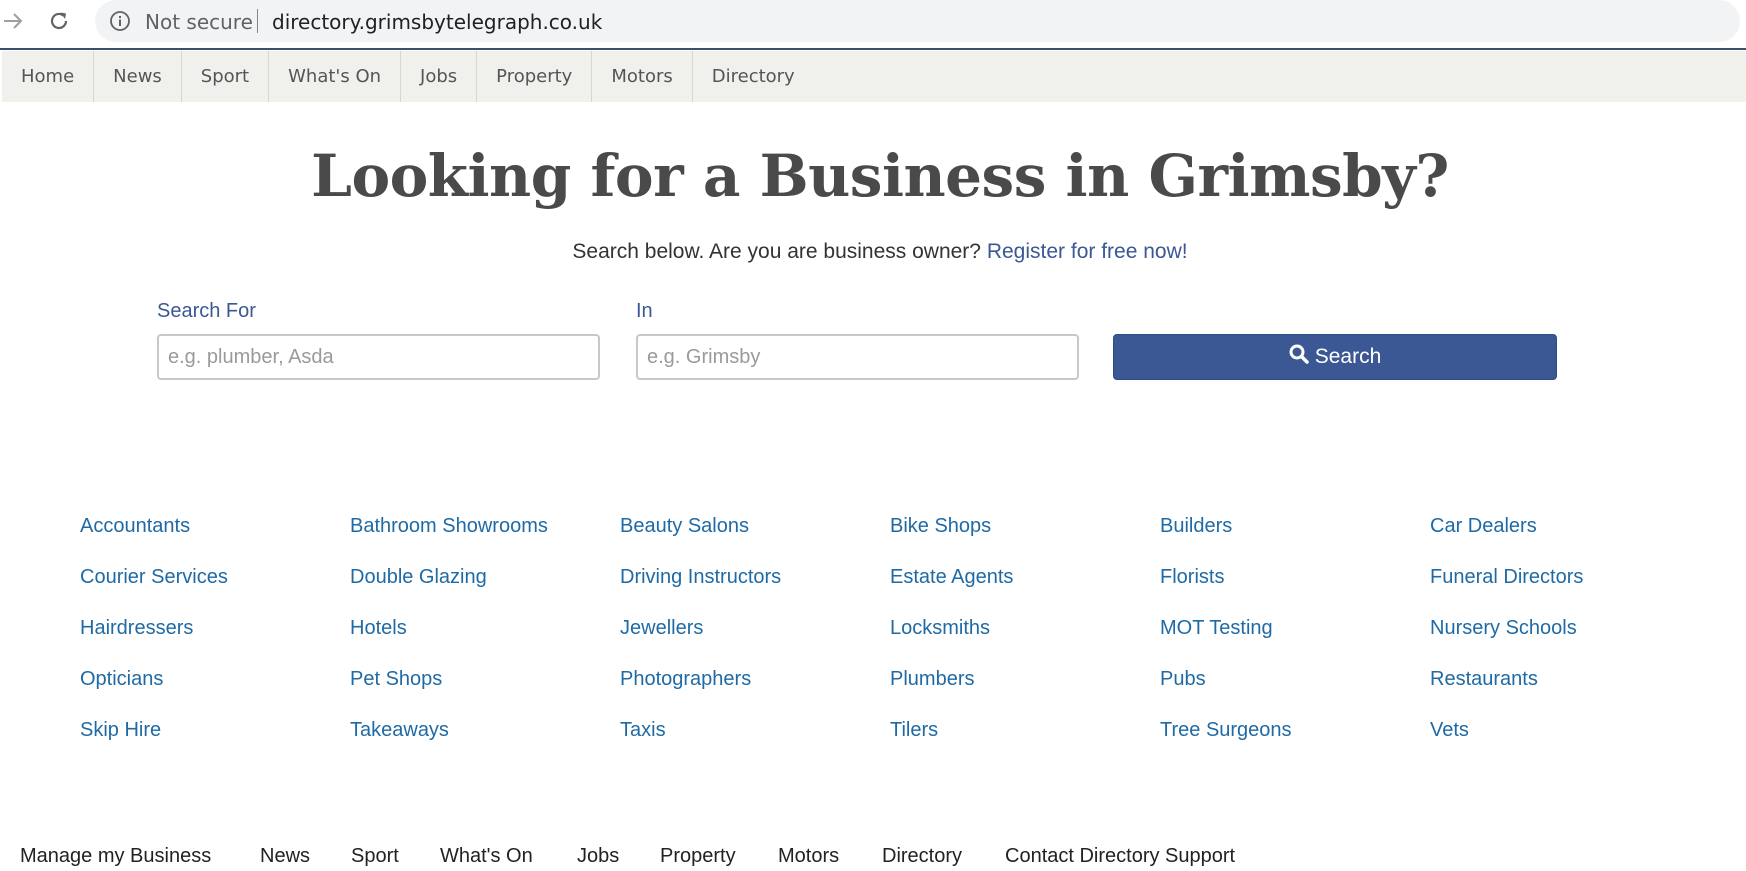 The height and width of the screenshot is (871, 1746). Describe the element at coordinates (642, 76) in the screenshot. I see `nav-motors: Motors` at that location.